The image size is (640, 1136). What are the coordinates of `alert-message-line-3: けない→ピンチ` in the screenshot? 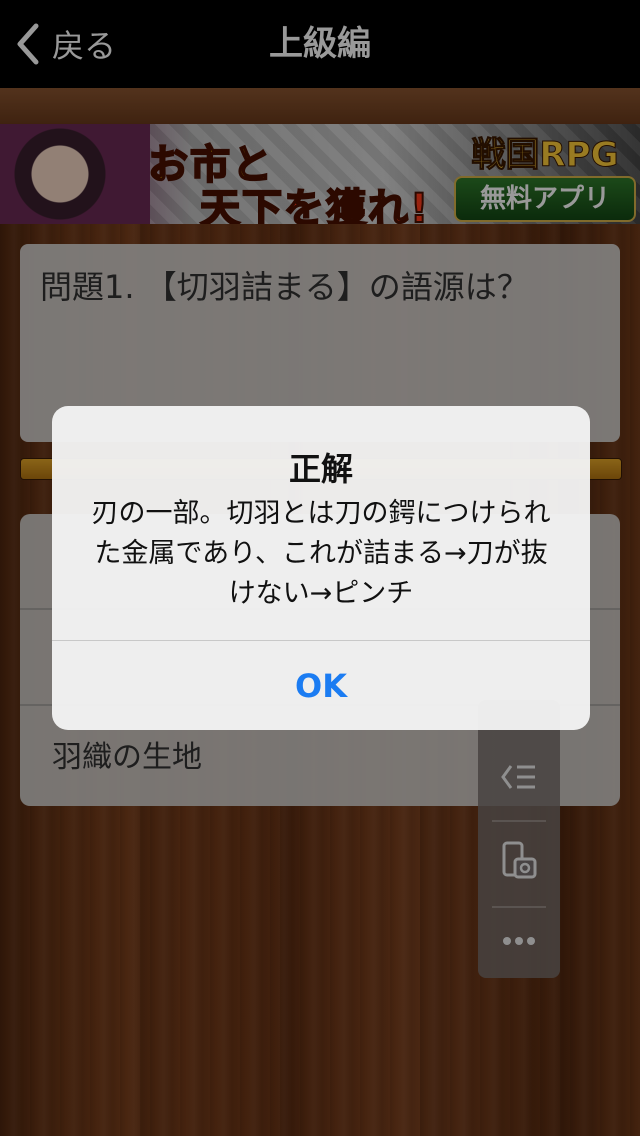 It's located at (321, 593).